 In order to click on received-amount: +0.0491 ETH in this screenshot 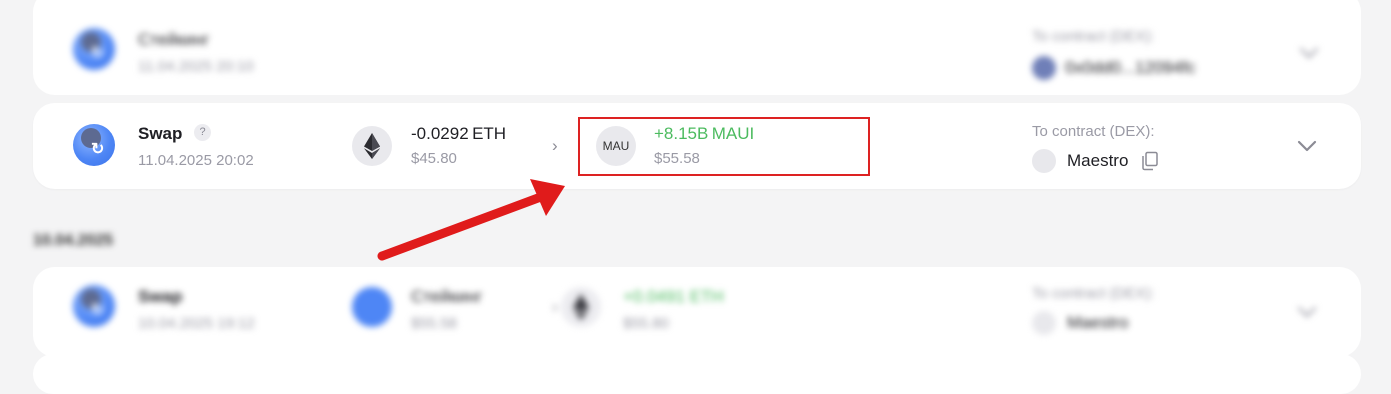, I will do `click(673, 296)`.